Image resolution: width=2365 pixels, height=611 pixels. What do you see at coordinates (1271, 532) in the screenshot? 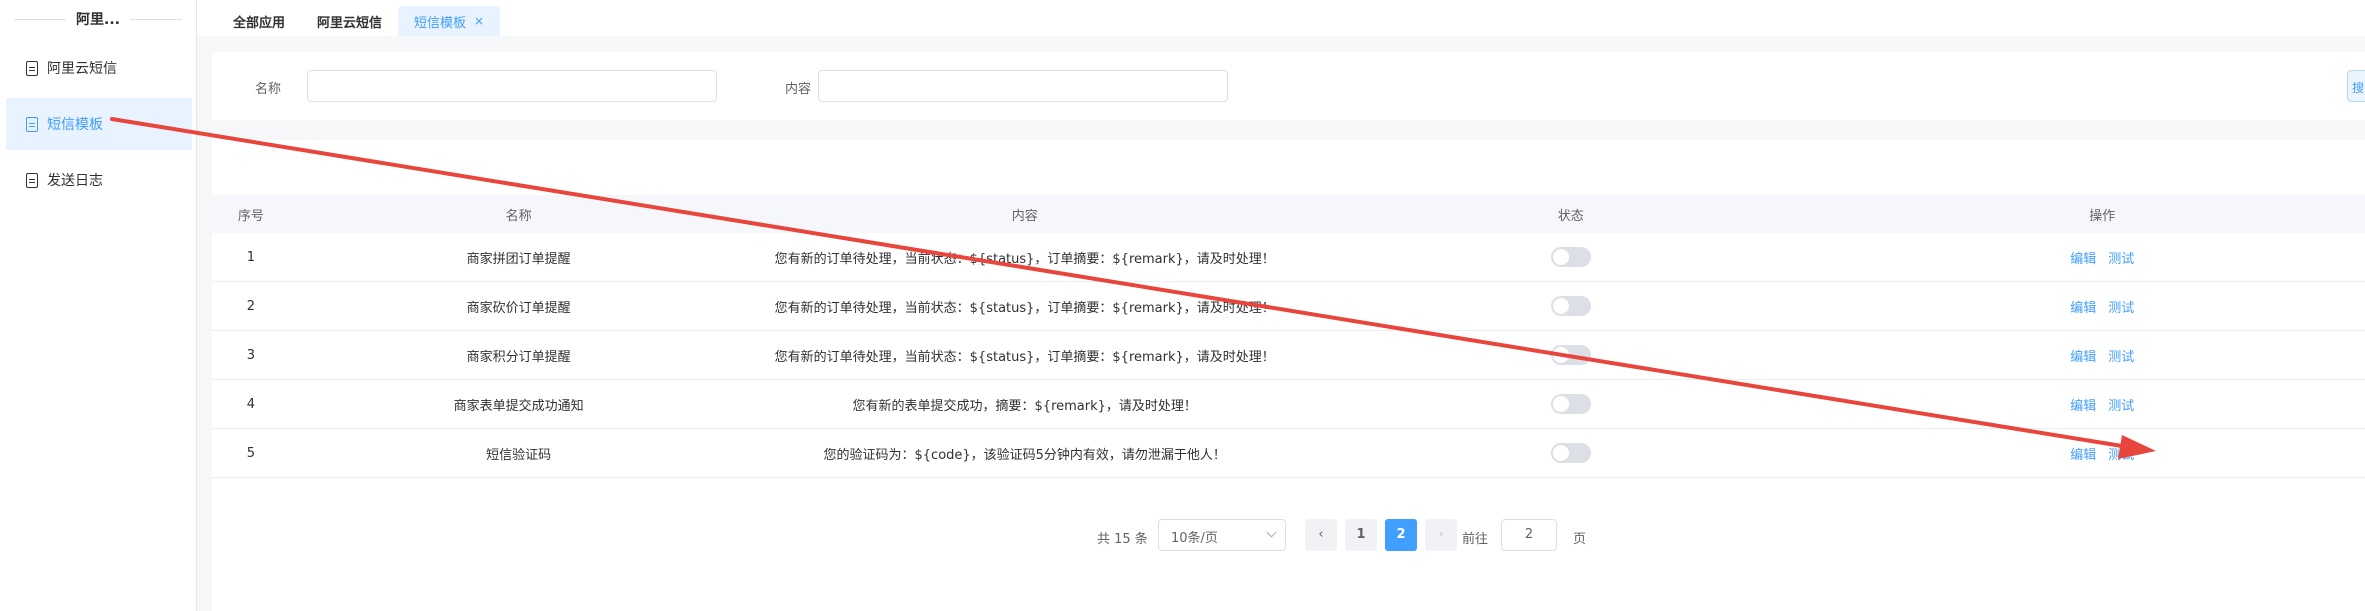
I see `chevron-down-icon` at bounding box center [1271, 532].